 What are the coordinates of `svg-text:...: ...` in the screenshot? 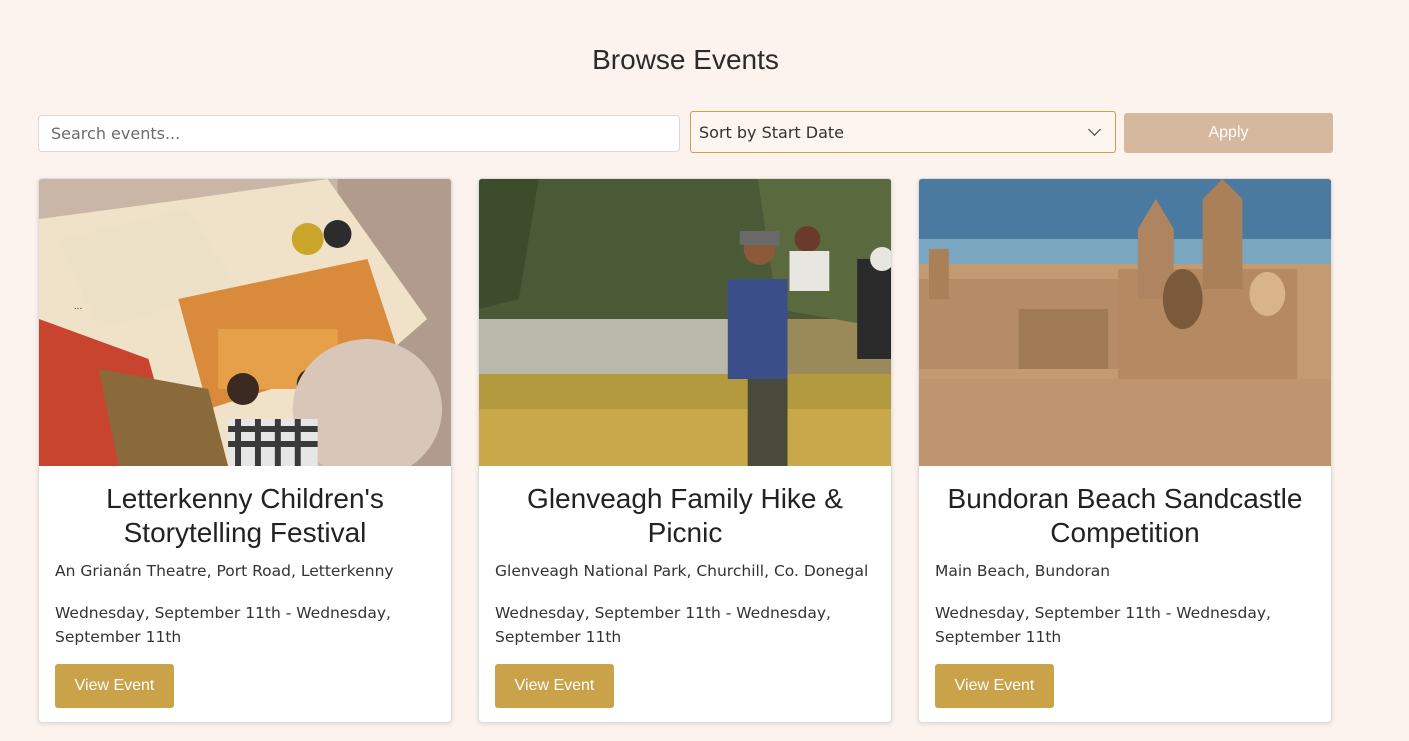 It's located at (78, 307).